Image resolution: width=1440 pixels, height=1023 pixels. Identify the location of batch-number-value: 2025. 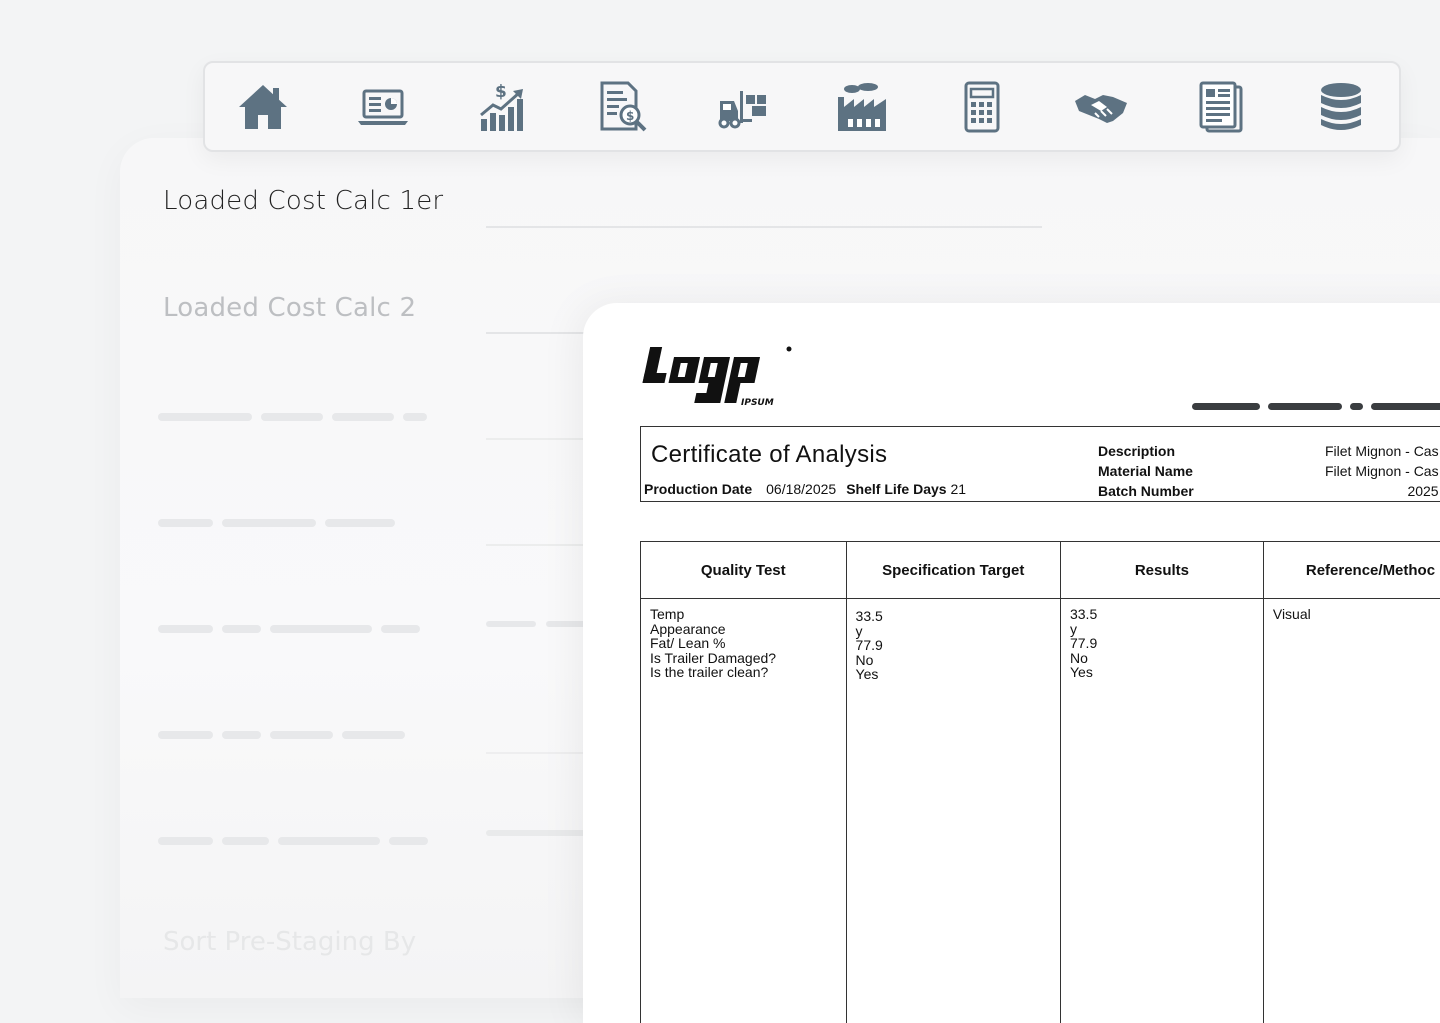
(1382, 491).